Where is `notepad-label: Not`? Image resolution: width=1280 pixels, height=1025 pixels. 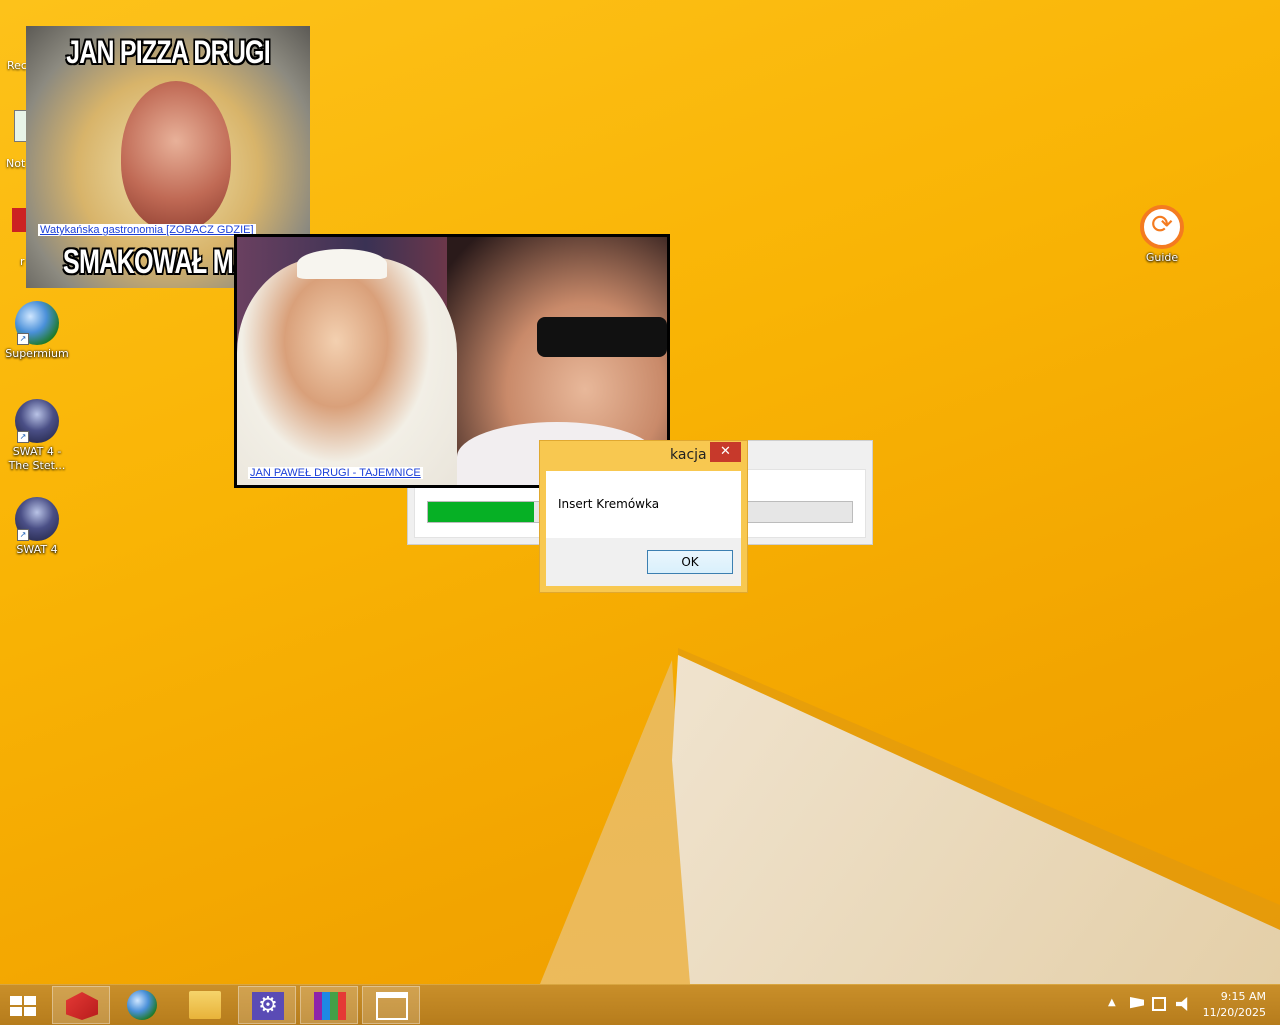 notepad-label: Not is located at coordinates (15, 163).